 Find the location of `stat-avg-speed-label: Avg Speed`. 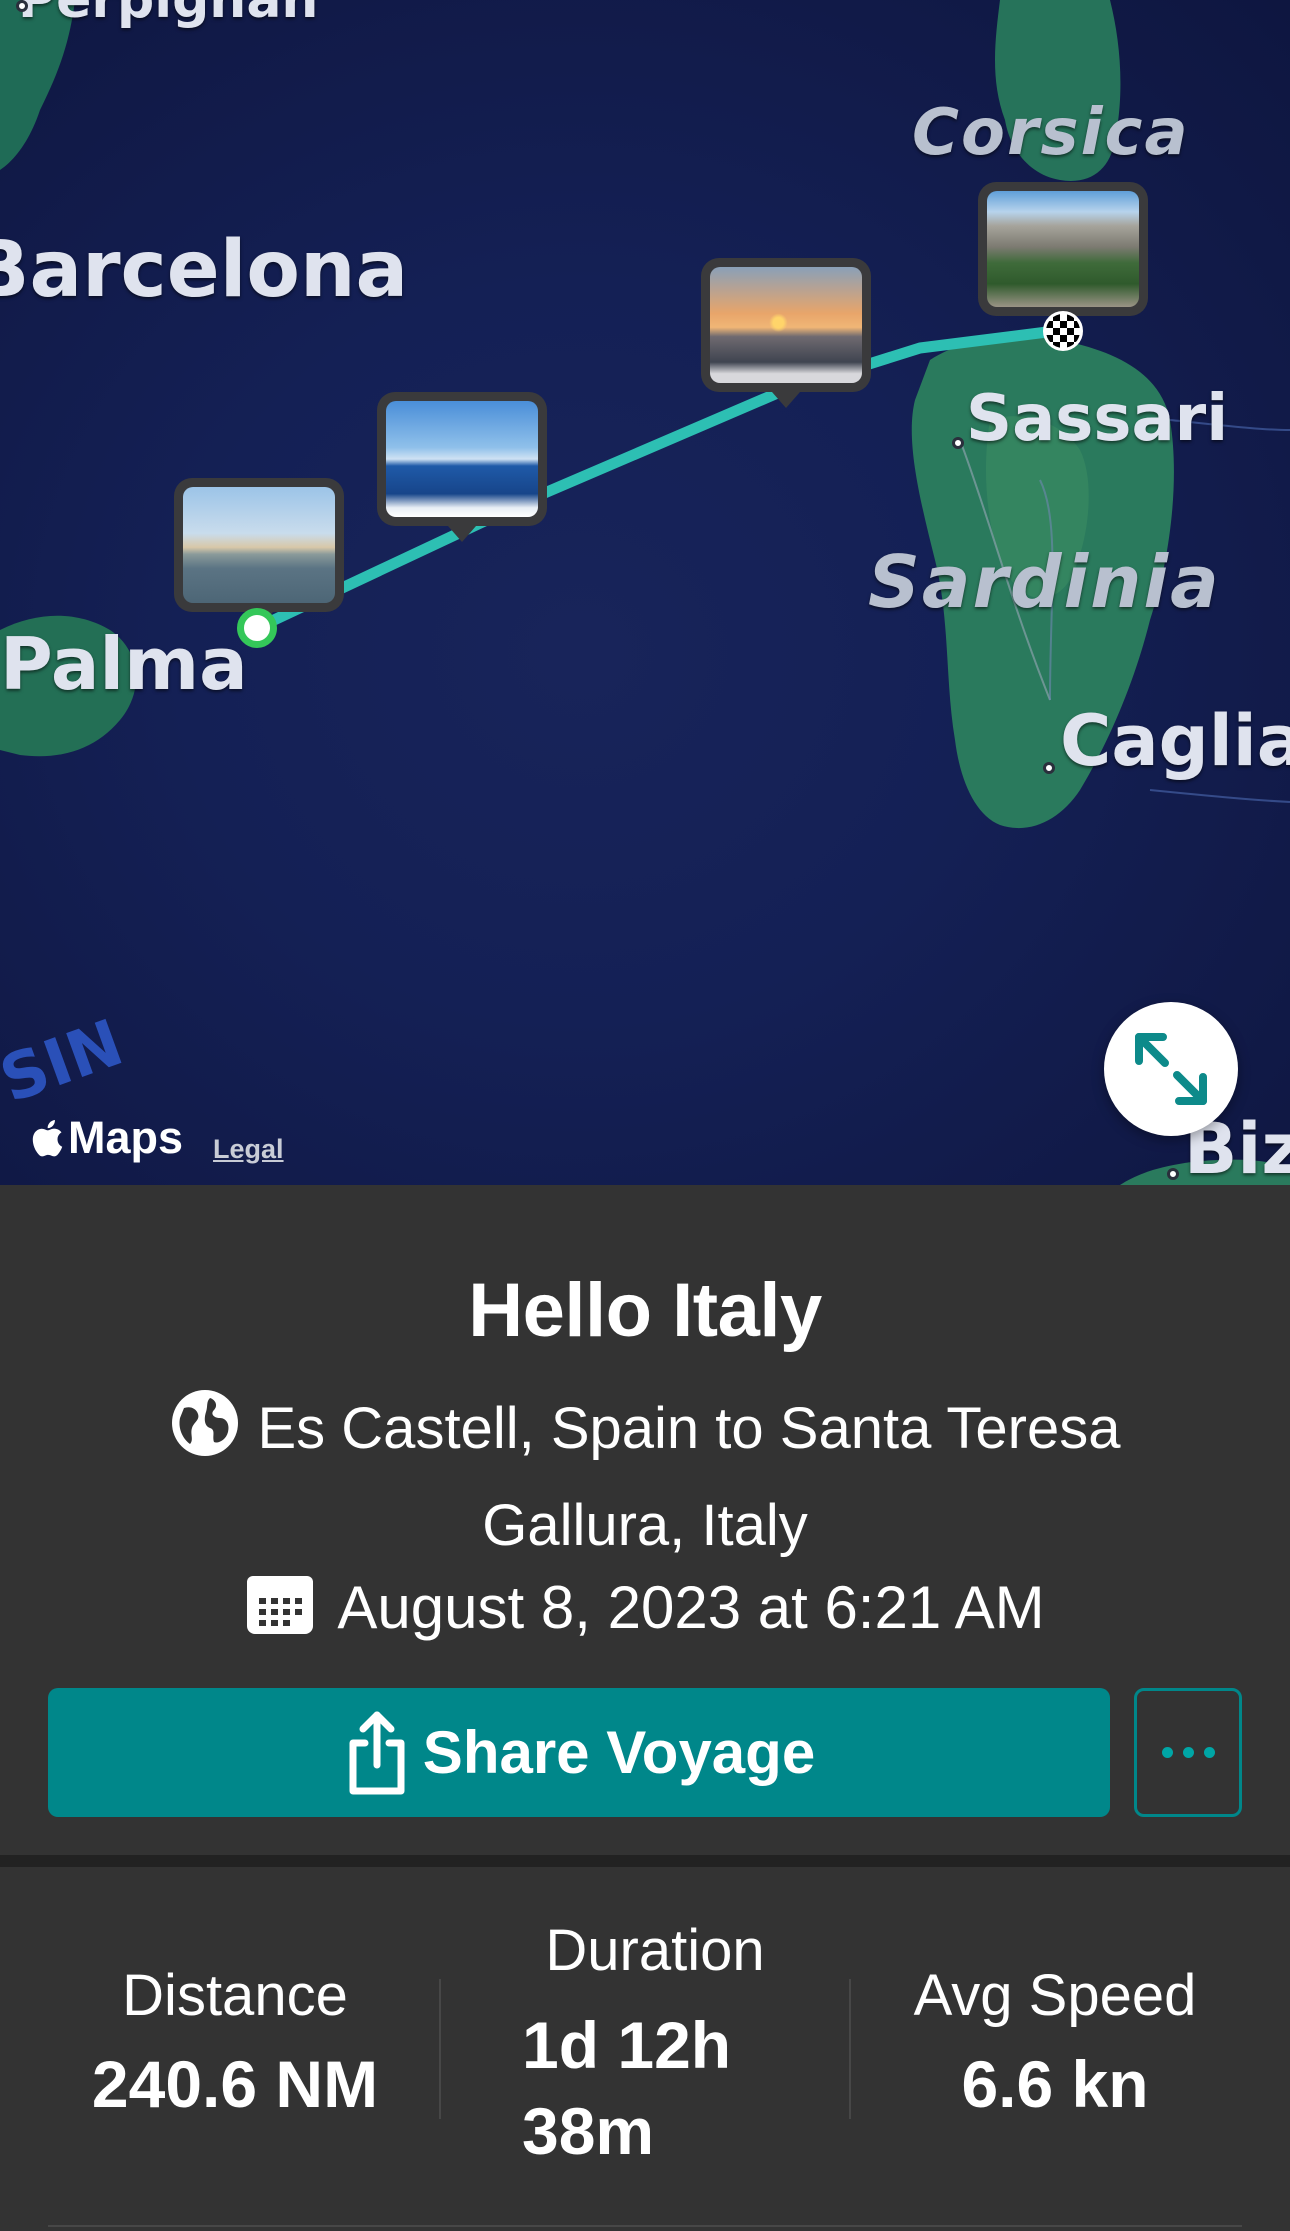

stat-avg-speed-label: Avg Speed is located at coordinates (1055, 1995).